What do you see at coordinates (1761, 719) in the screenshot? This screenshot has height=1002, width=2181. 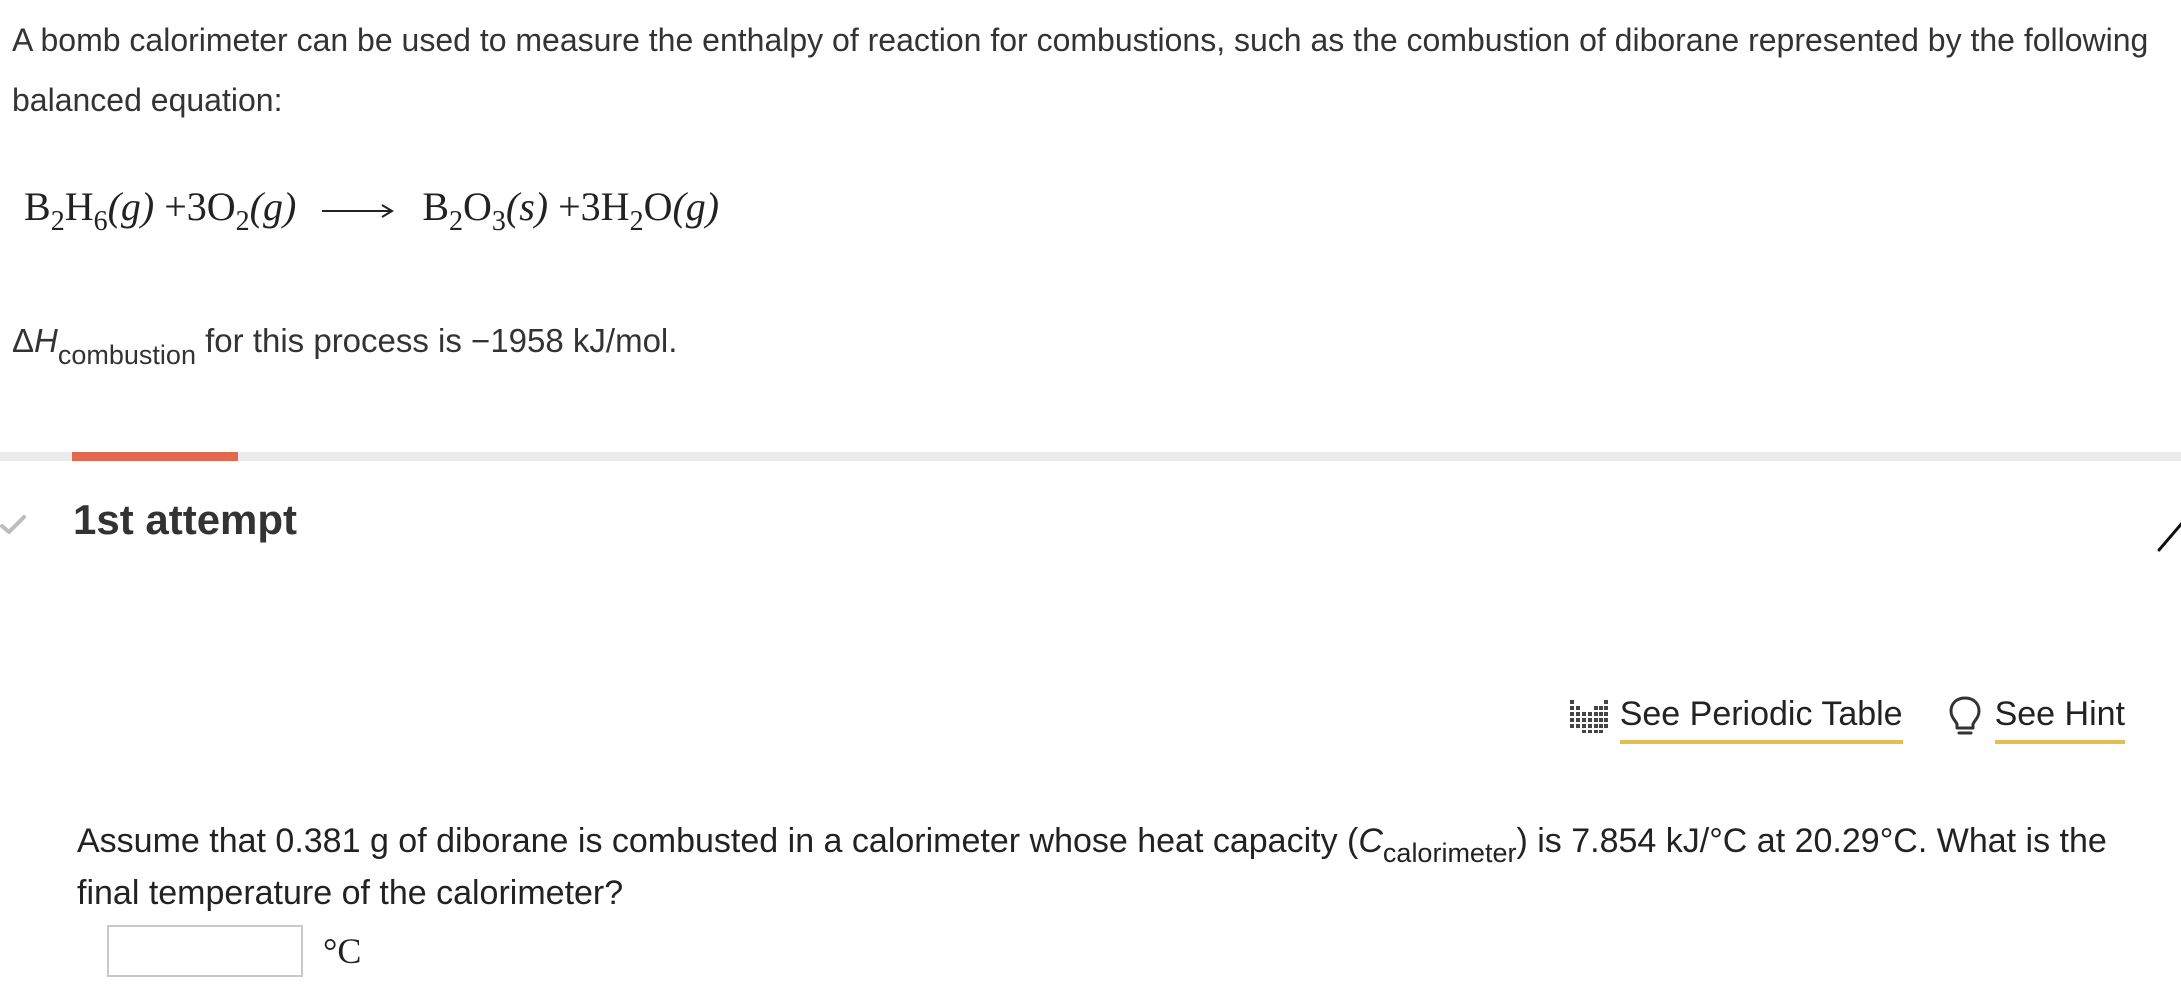 I see `see-periodic-table-label: See Periodic Table` at bounding box center [1761, 719].